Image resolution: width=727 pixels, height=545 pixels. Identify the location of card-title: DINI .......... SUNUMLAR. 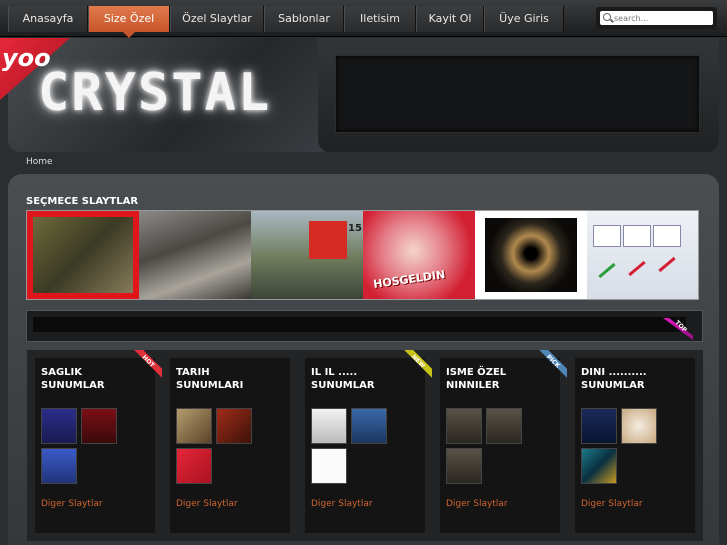
(631, 379).